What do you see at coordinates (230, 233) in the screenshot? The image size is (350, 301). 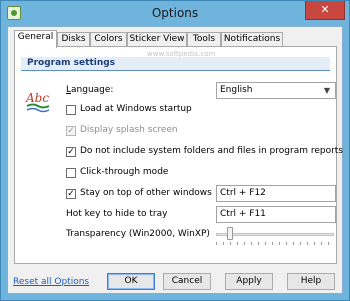 I see `transparency-slider-thumb` at bounding box center [230, 233].